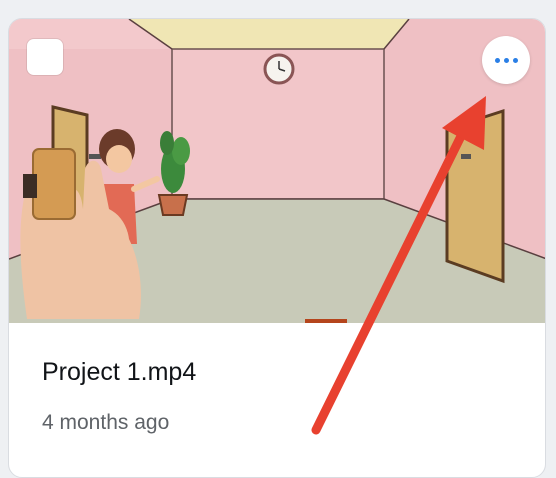  Describe the element at coordinates (106, 422) in the screenshot. I see `modified-time: 4 months ago` at that location.